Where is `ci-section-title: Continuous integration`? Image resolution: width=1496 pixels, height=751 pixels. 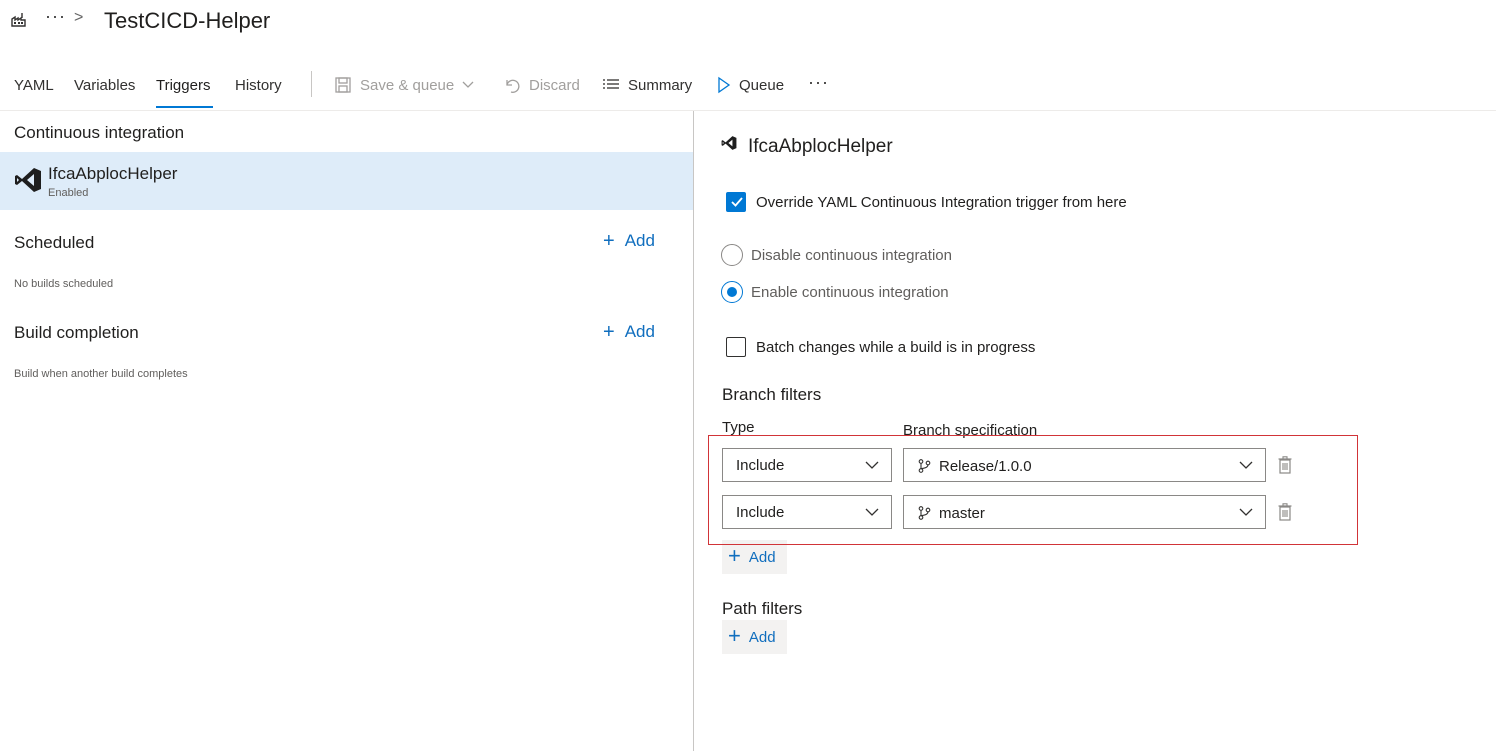 ci-section-title: Continuous integration is located at coordinates (99, 132).